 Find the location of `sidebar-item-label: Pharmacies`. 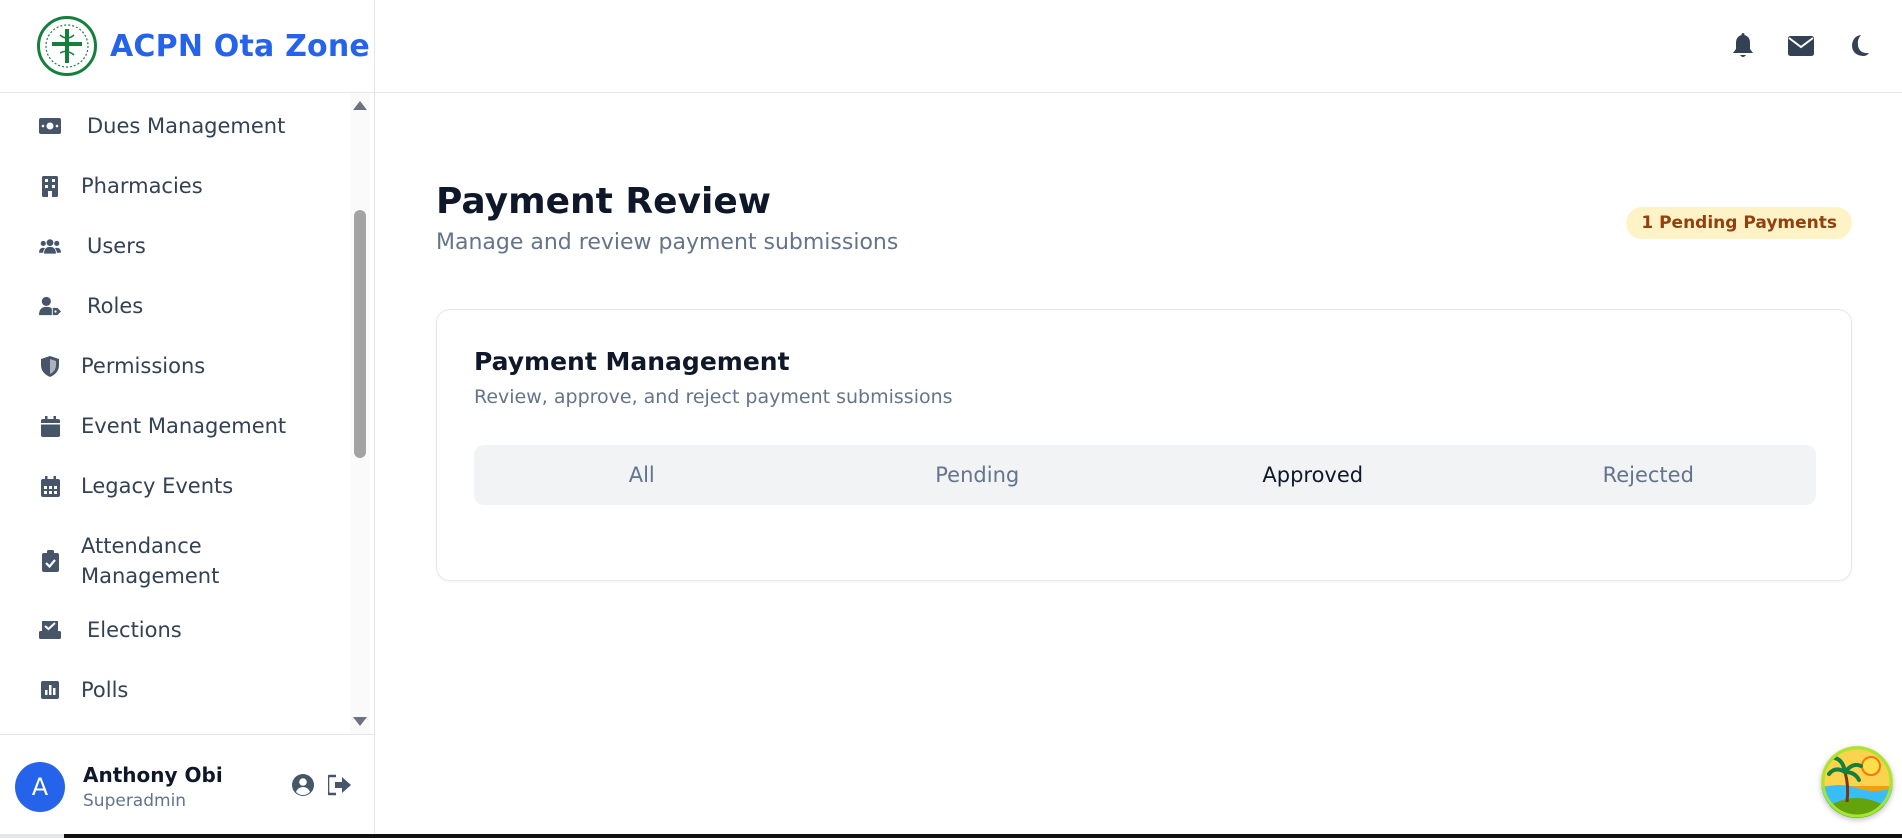

sidebar-item-label: Pharmacies is located at coordinates (142, 186).